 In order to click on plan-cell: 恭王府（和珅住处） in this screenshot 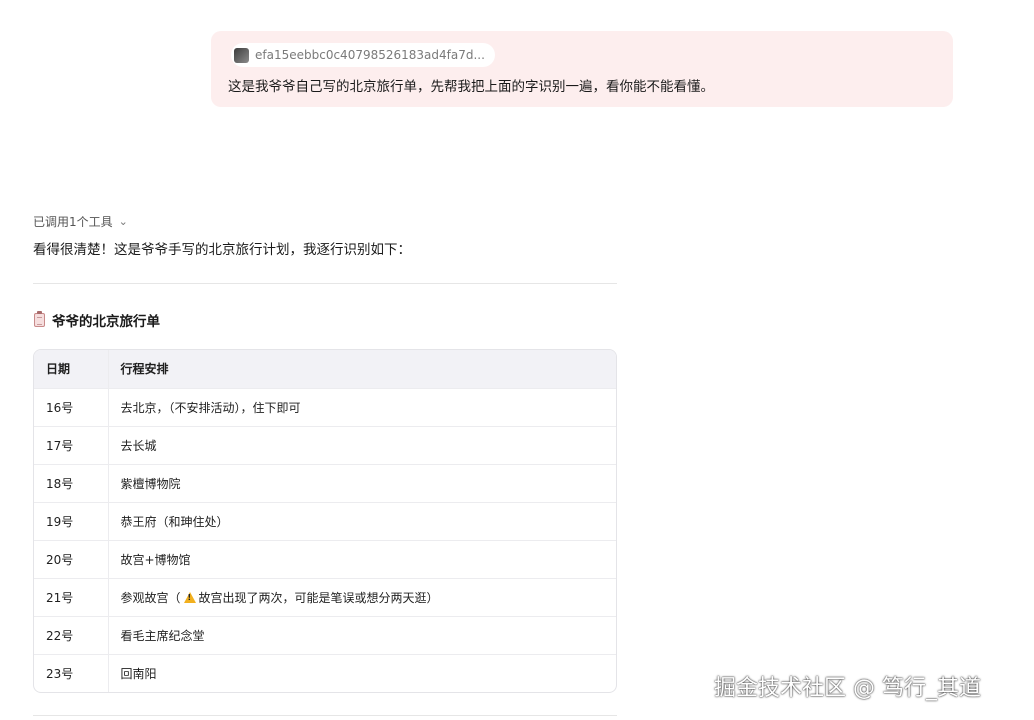, I will do `click(362, 521)`.